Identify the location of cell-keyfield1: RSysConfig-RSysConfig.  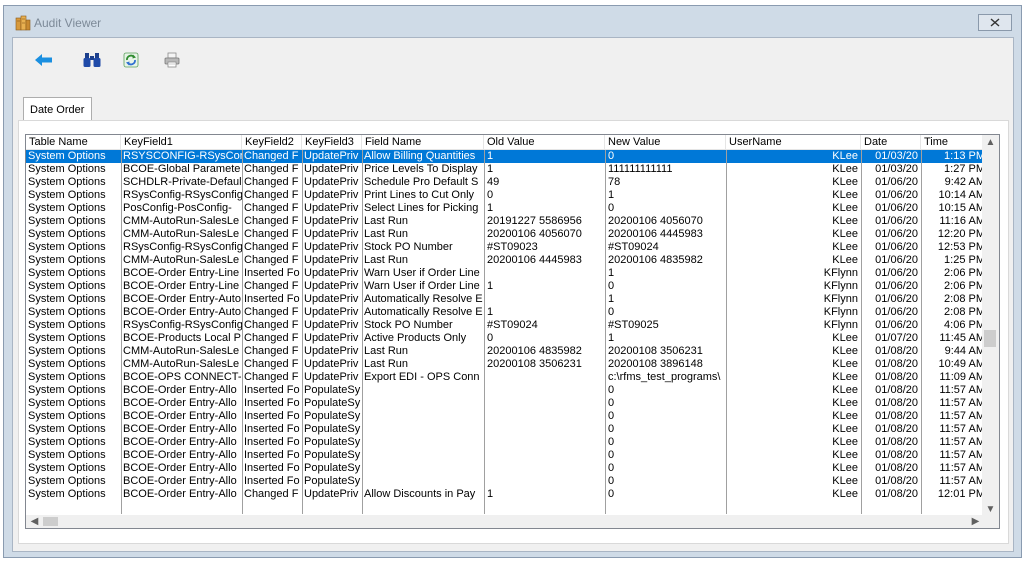
(182, 247).